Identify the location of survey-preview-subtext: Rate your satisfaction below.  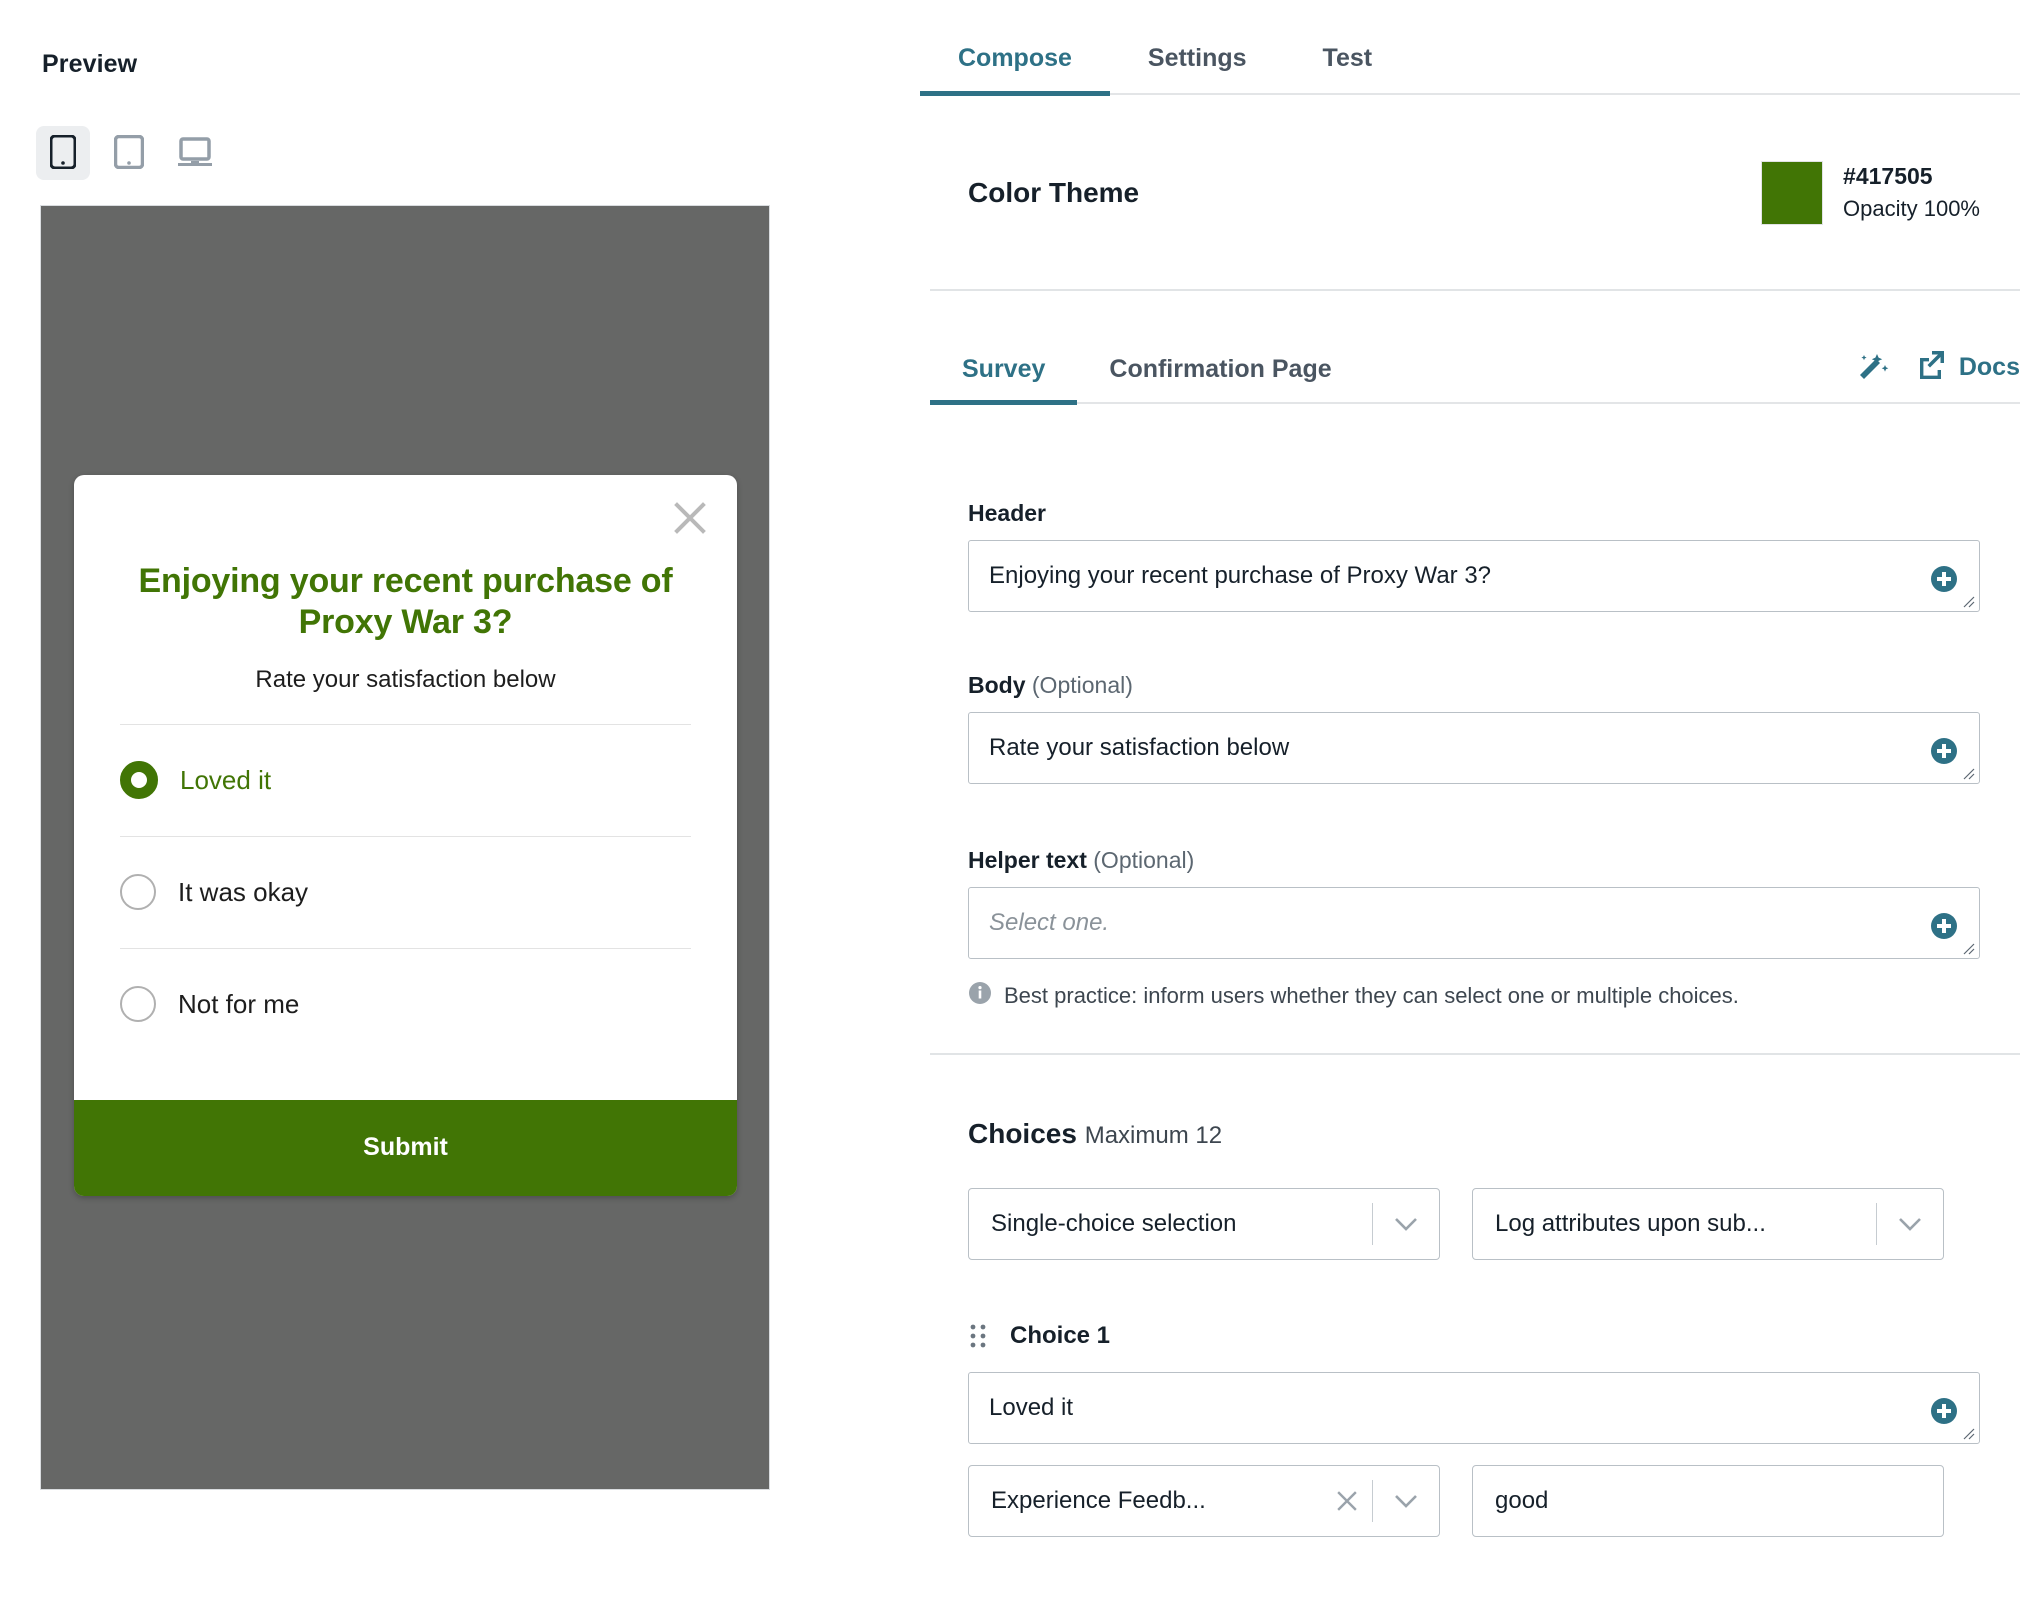
(405, 679).